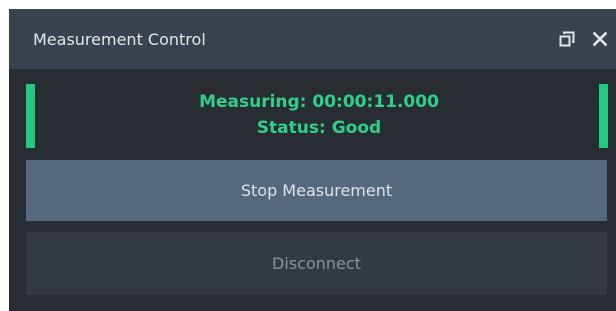  I want to click on measuring-timer: Measuring: 00:00:11.000, so click(319, 102).